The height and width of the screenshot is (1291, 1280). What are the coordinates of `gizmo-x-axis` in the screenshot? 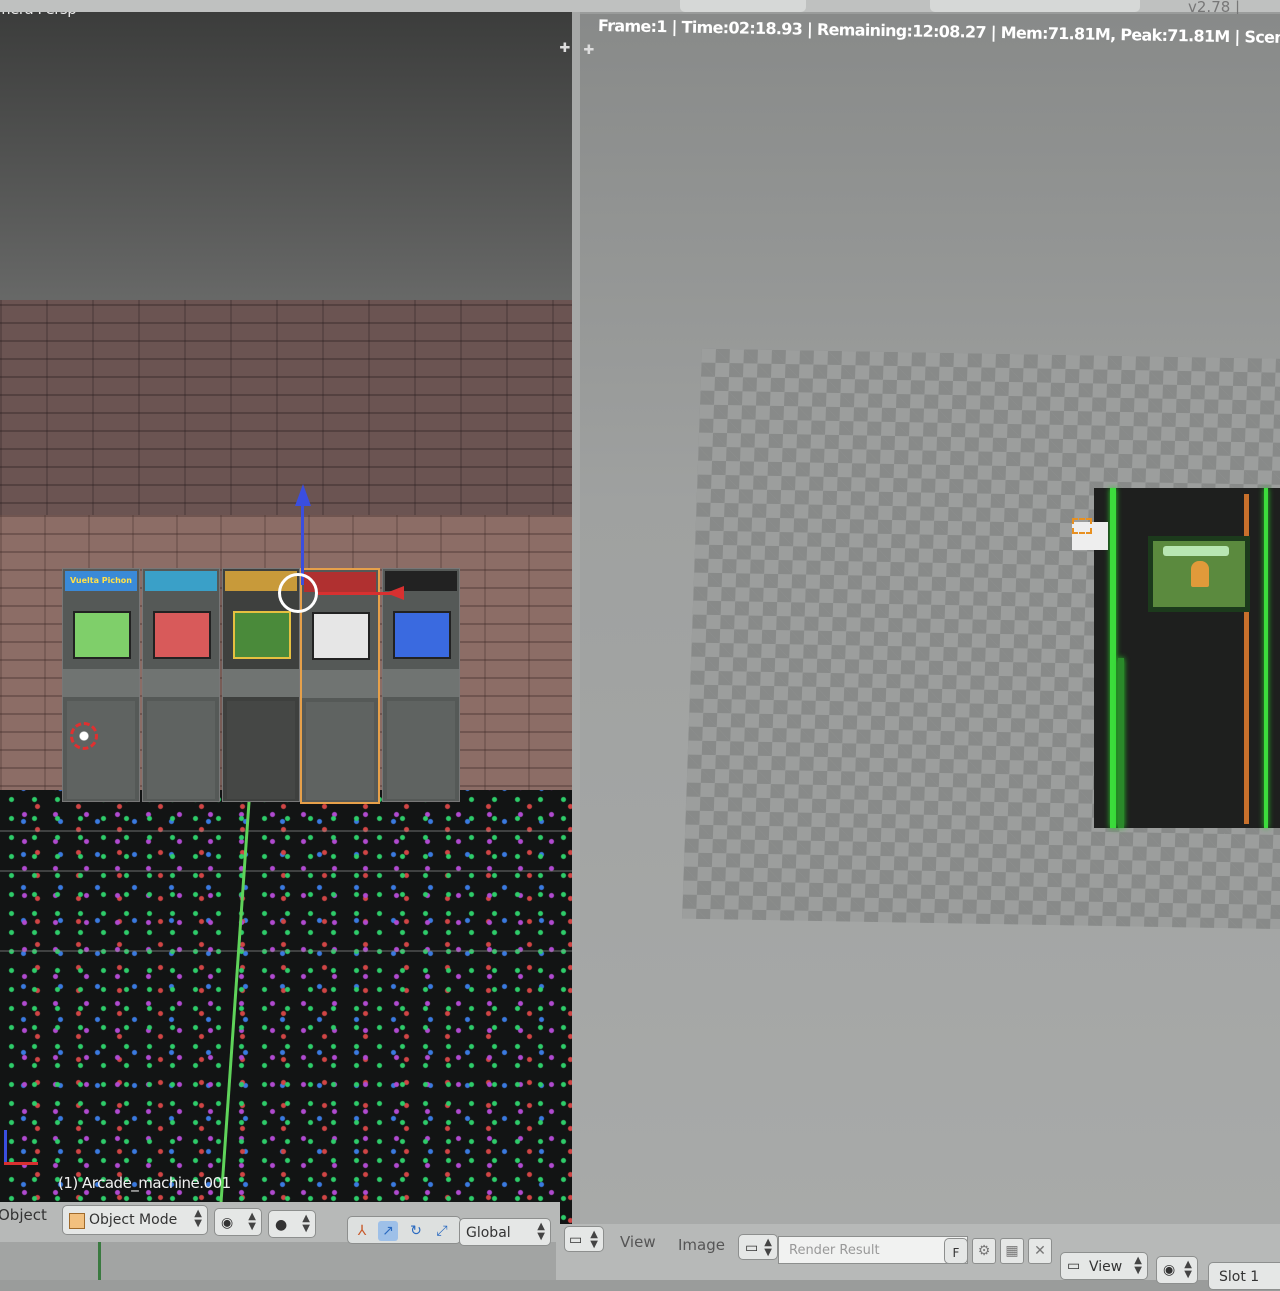 It's located at (357, 593).